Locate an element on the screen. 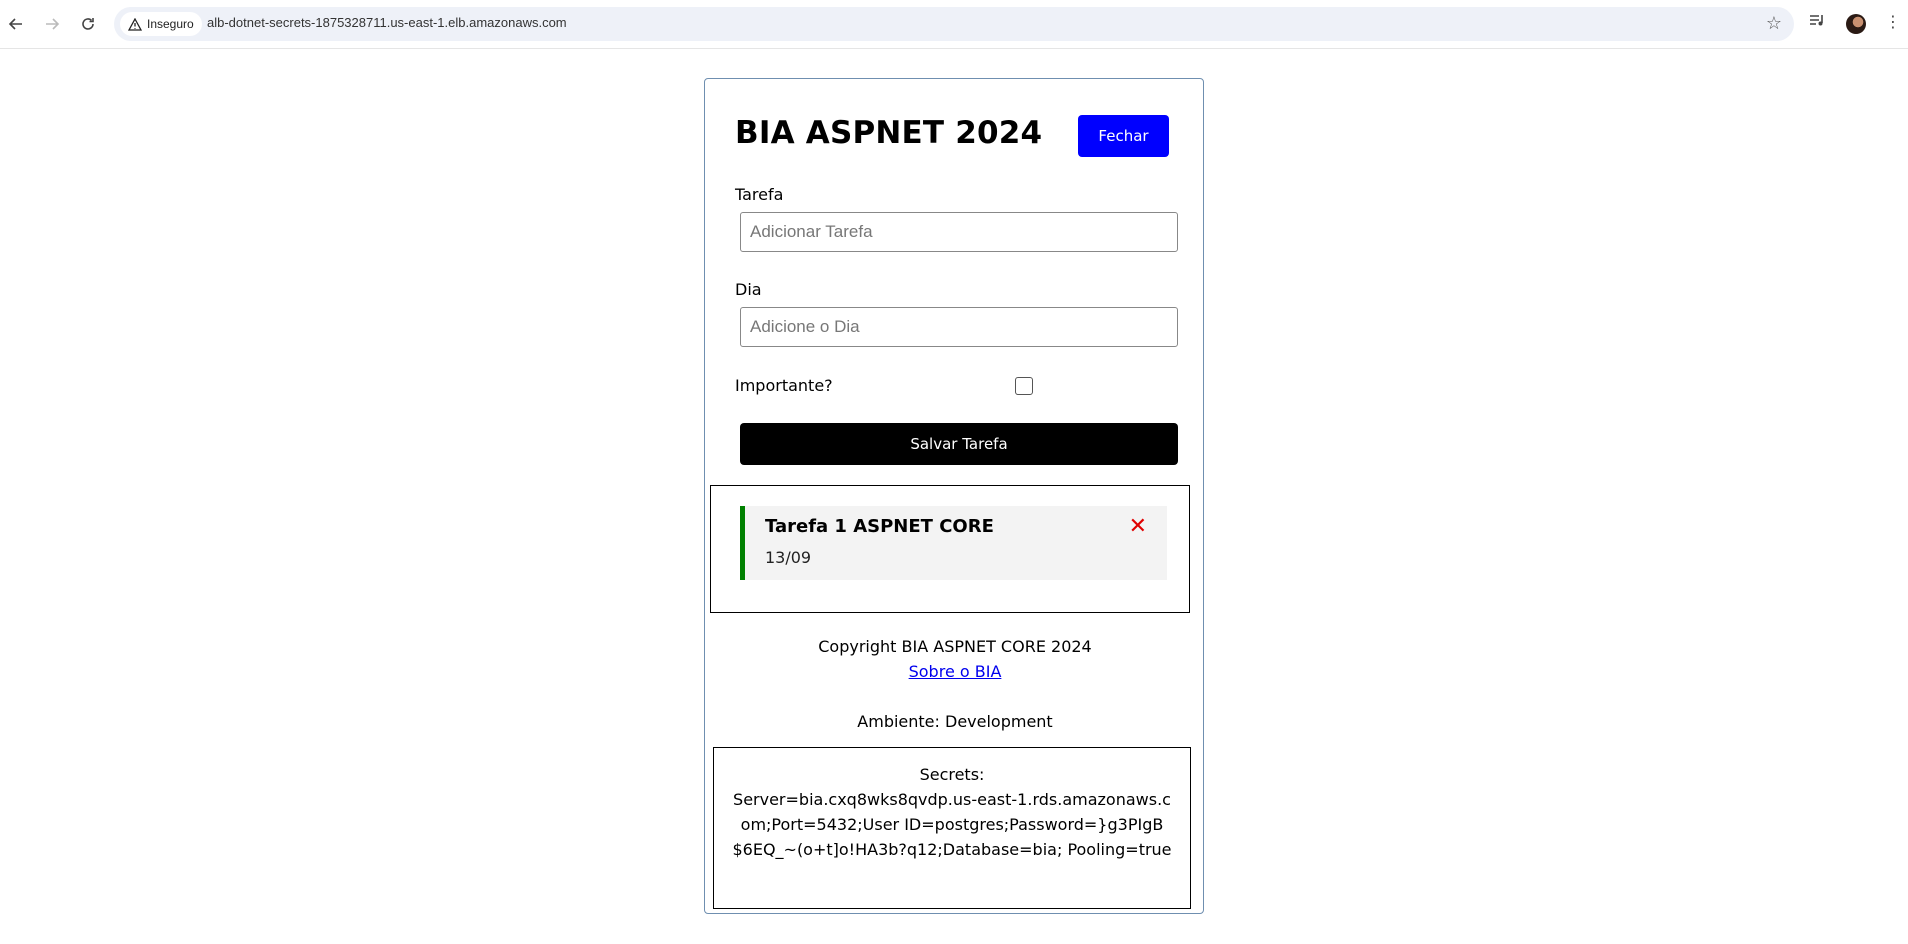 The height and width of the screenshot is (944, 1908). warning-icon is located at coordinates (135, 24).